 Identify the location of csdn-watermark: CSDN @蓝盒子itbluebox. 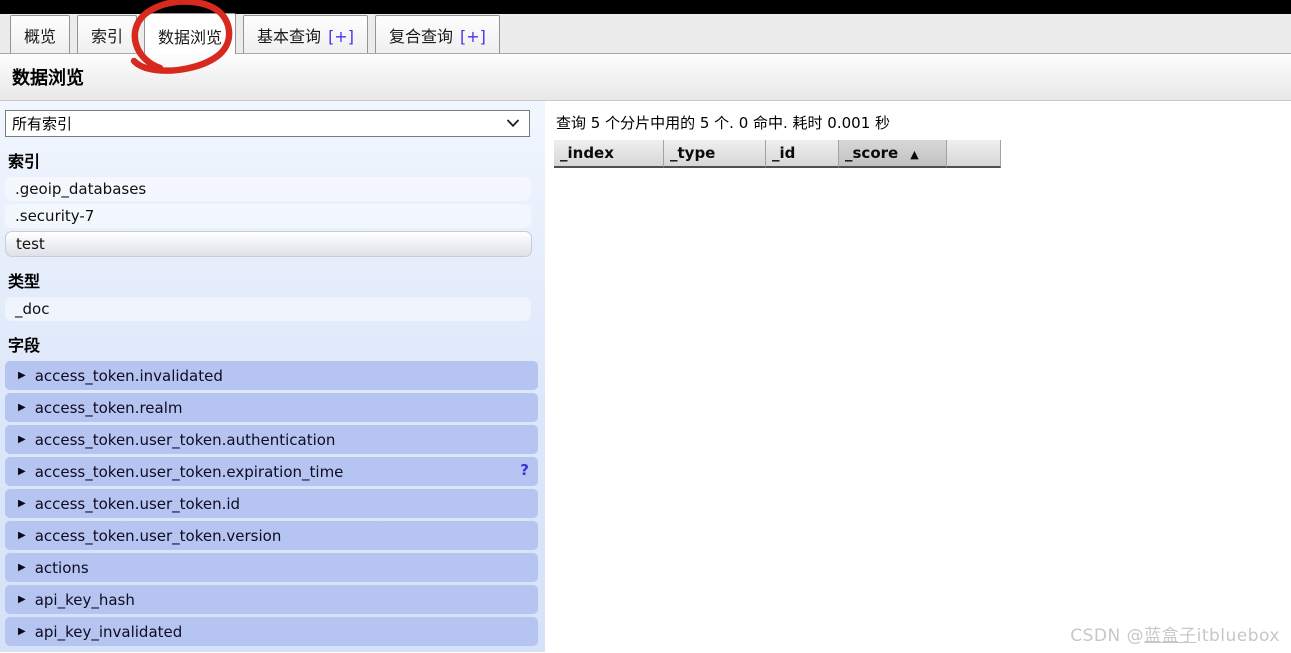
(1175, 633).